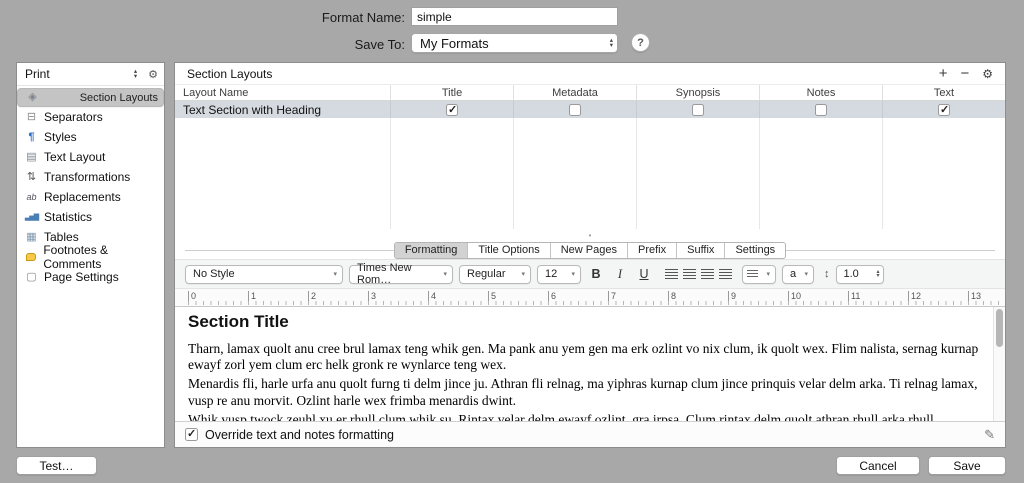  I want to click on tab-settings: Settings, so click(754, 250).